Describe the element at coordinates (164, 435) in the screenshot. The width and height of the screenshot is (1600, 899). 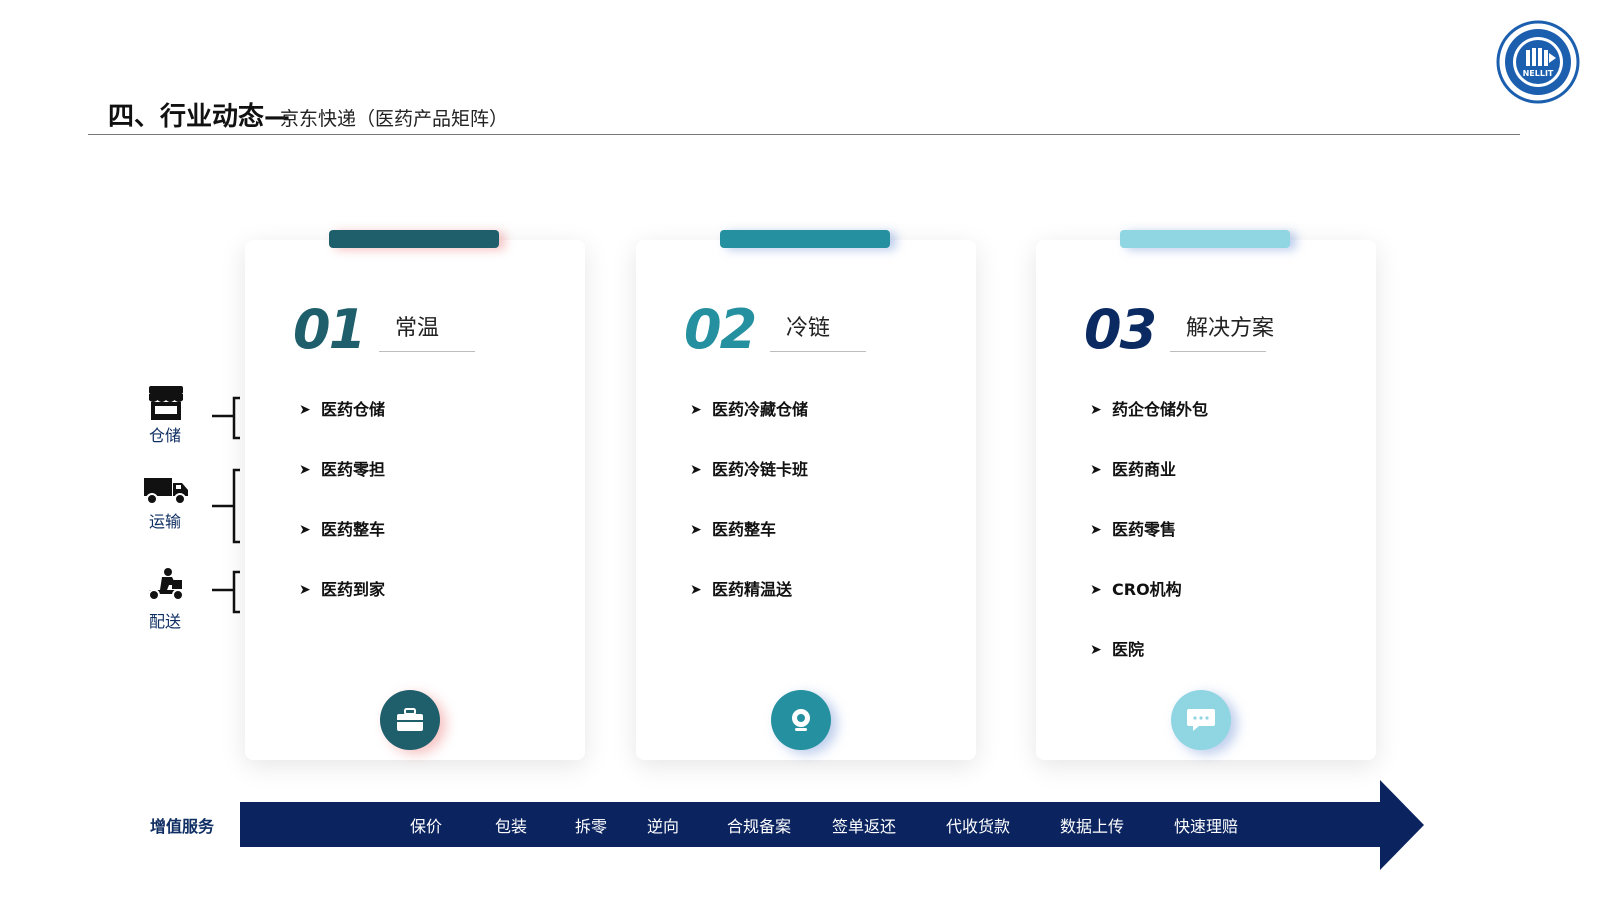
I see `legend-label-storage: 仓储` at that location.